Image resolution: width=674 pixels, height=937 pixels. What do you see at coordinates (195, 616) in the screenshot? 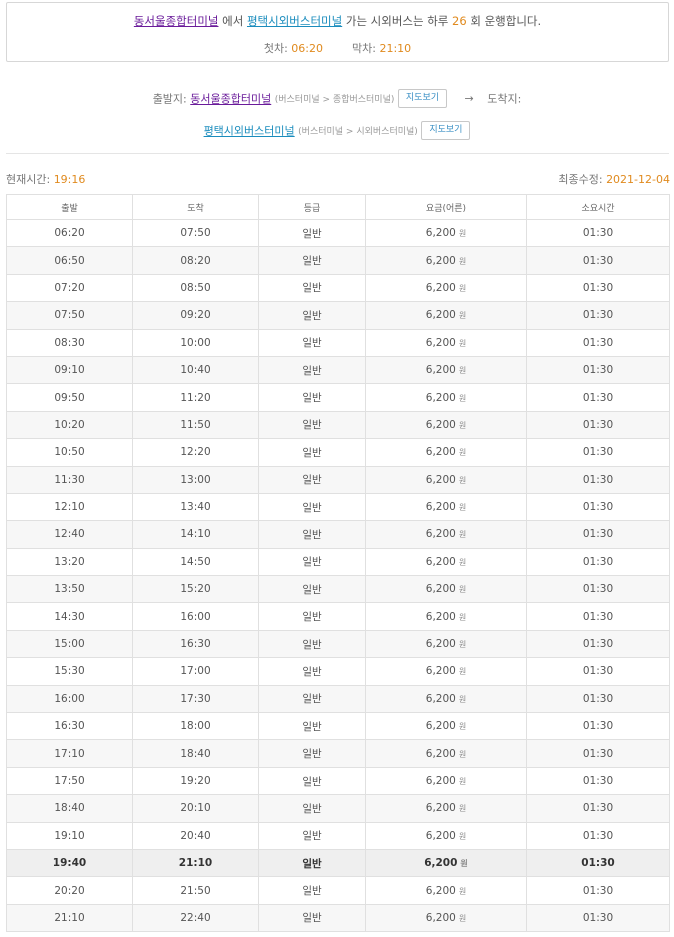
I see `arrival-time-cell: 16:00` at bounding box center [195, 616].